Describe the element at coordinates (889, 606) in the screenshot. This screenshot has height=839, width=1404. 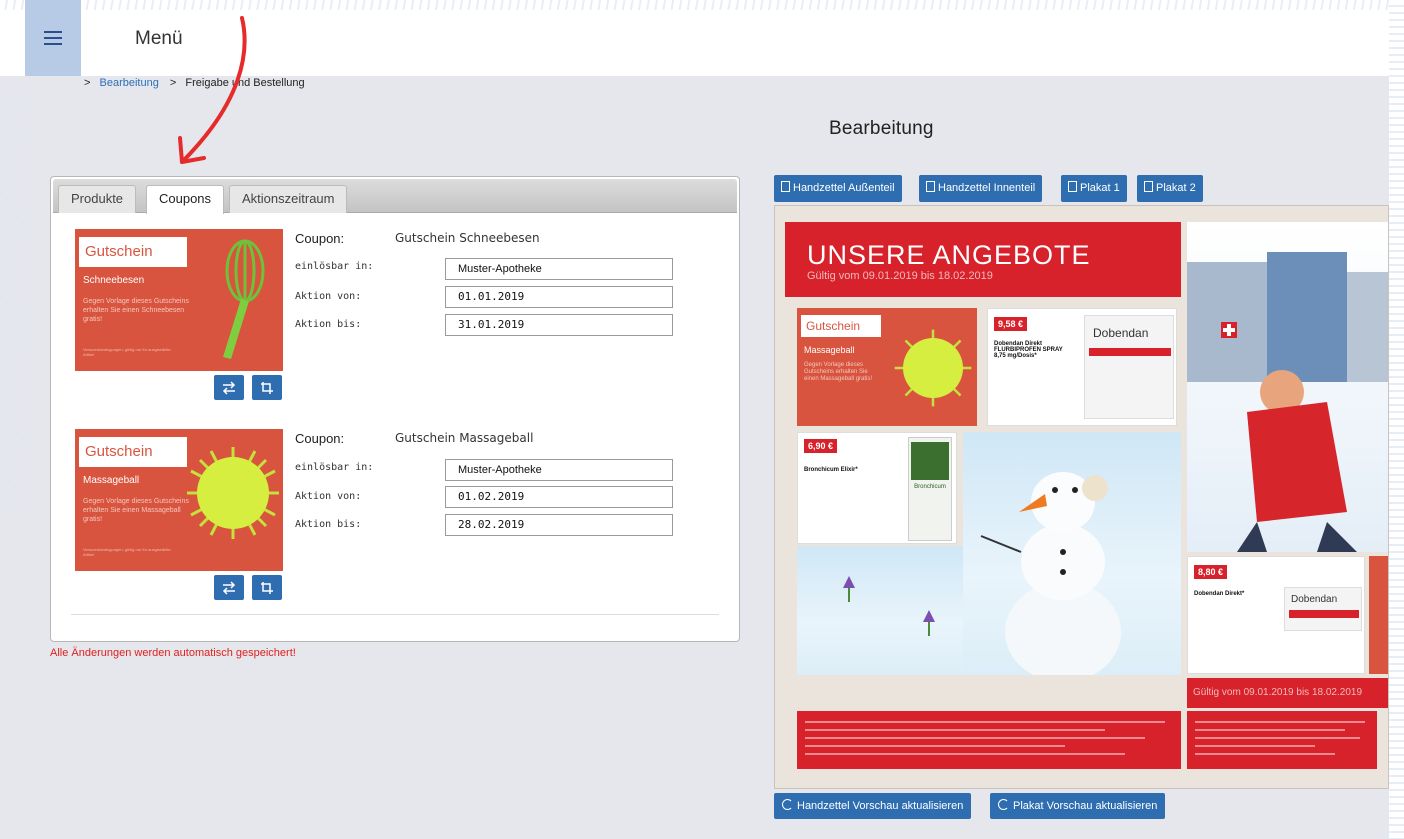
I see `crocus-icon` at that location.